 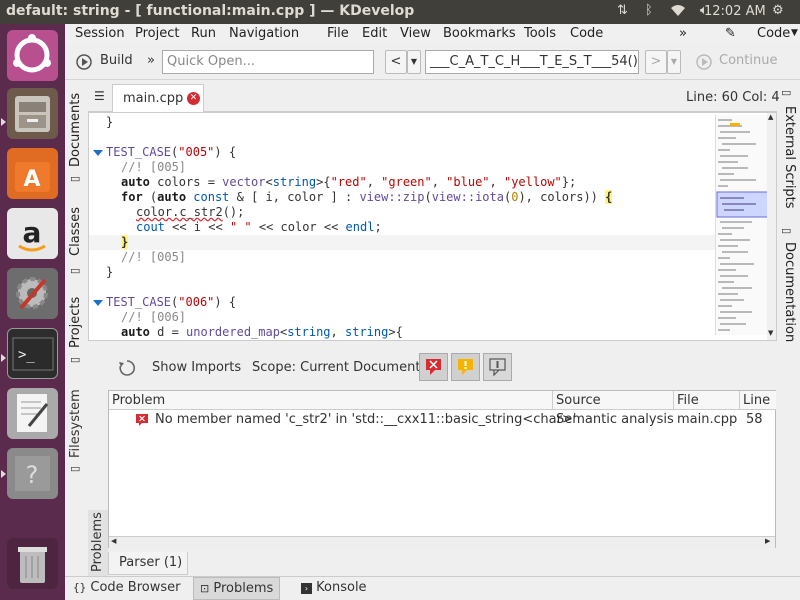 What do you see at coordinates (767, 541) in the screenshot?
I see `scroll-right-icon: ▶` at bounding box center [767, 541].